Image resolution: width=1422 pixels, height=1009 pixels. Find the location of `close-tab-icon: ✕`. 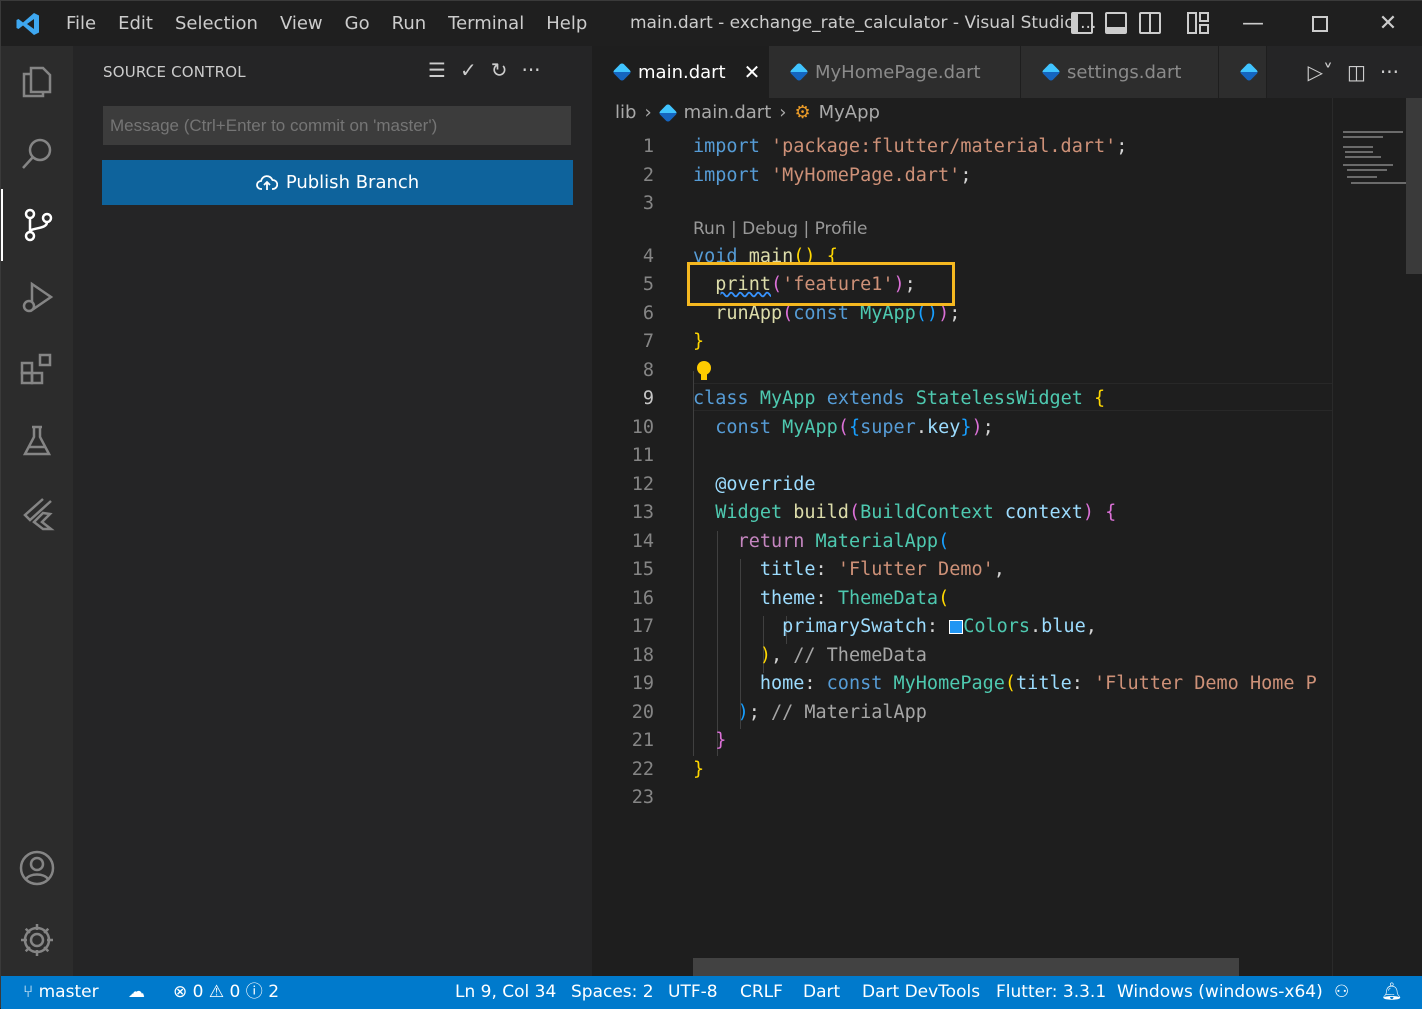

close-tab-icon: ✕ is located at coordinates (752, 72).